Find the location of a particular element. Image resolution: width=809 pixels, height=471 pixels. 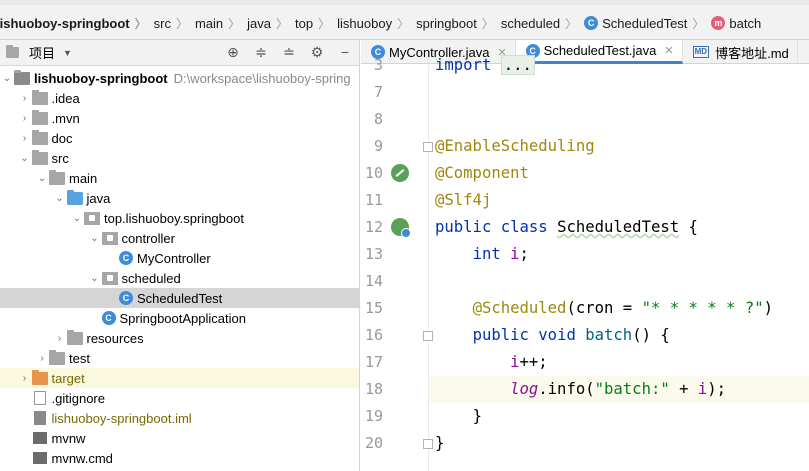

breadcrumb-item-springboot: springboot 〉 is located at coordinates (458, 23).